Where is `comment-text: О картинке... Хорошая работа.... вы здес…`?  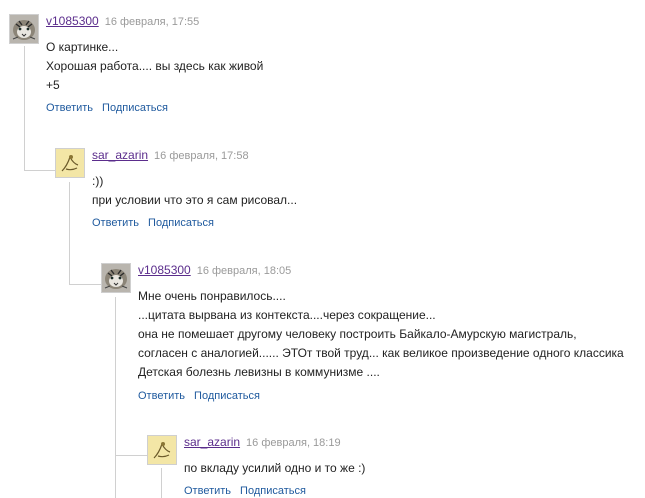
comment-text: О картинке... Хорошая работа.... вы здес… is located at coordinates (154, 66).